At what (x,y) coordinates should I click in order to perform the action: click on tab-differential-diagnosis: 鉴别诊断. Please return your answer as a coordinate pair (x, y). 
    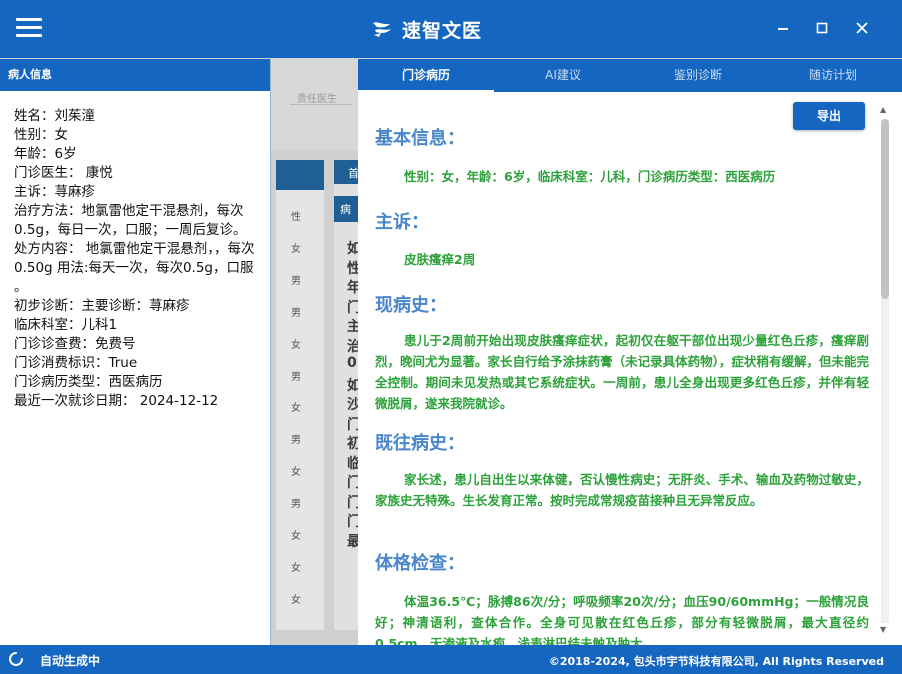
    Looking at the image, I should click on (698, 75).